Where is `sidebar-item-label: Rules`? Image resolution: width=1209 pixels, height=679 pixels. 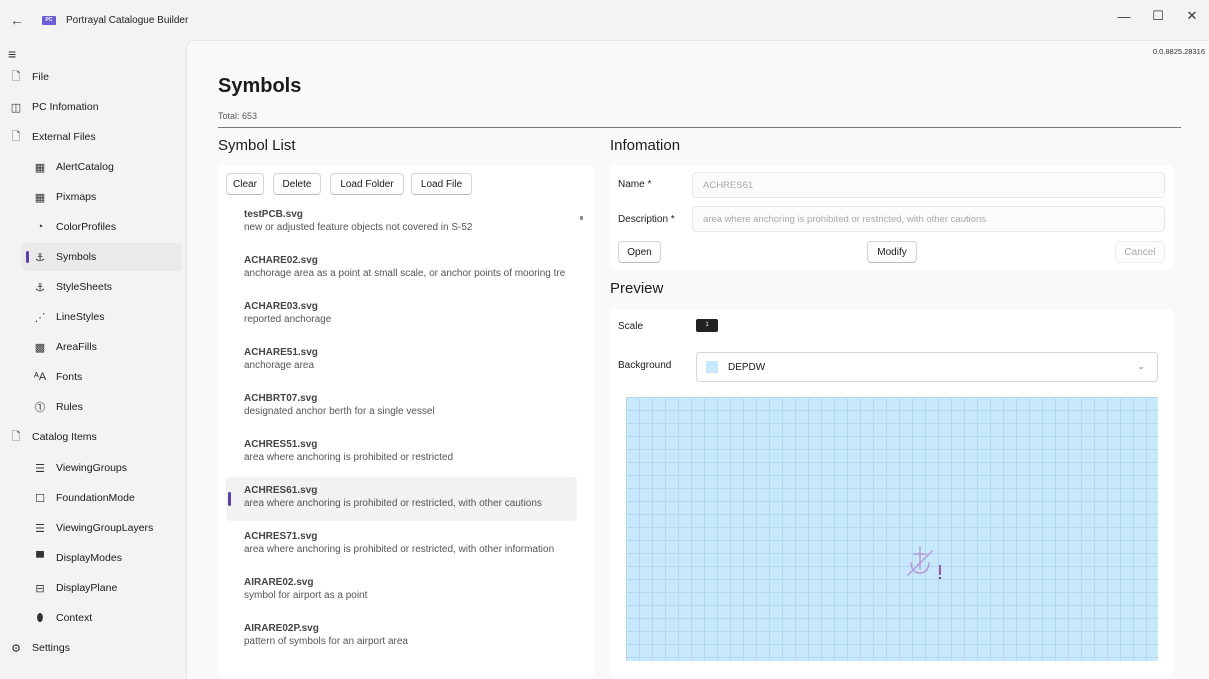 sidebar-item-label: Rules is located at coordinates (69, 407).